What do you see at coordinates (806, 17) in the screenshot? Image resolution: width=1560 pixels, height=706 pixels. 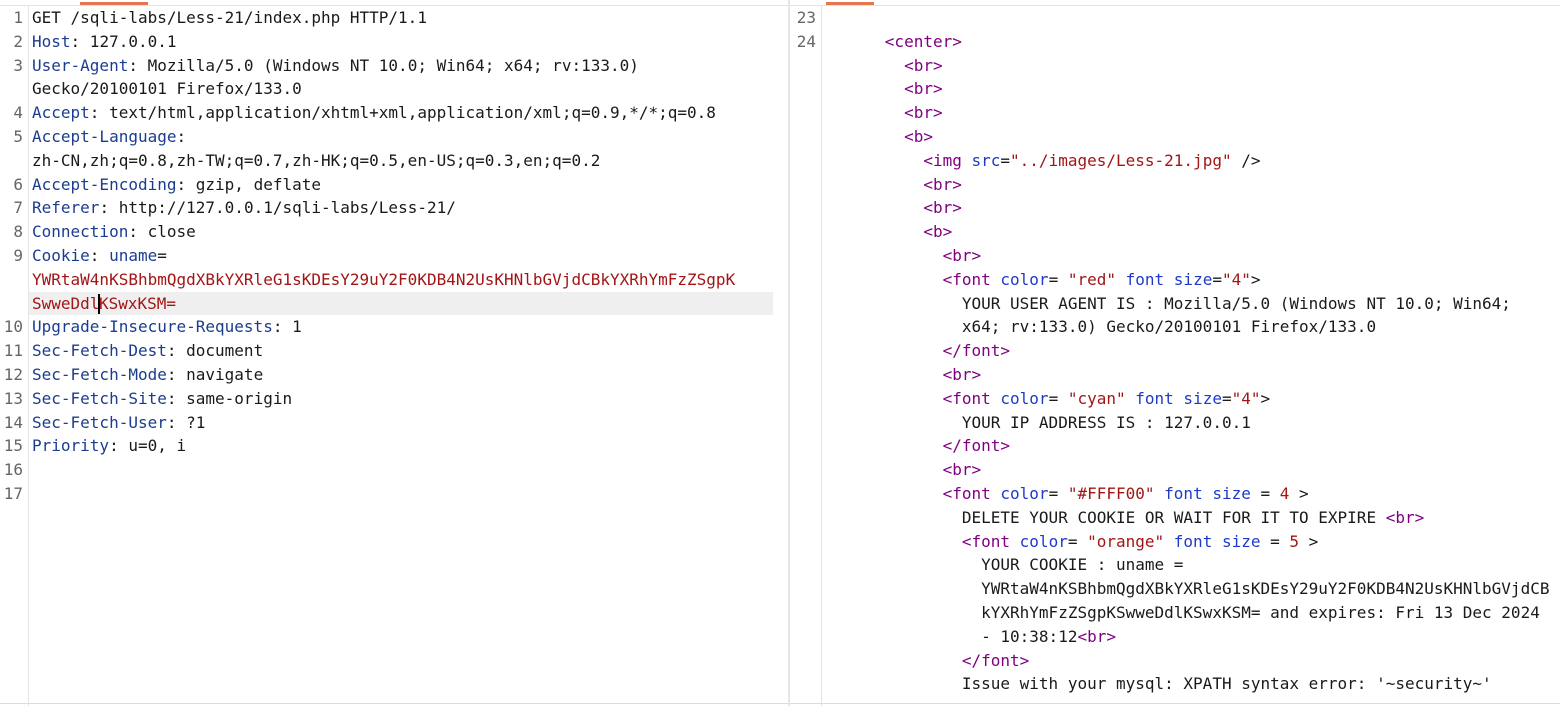 I see `line-number: 23` at bounding box center [806, 17].